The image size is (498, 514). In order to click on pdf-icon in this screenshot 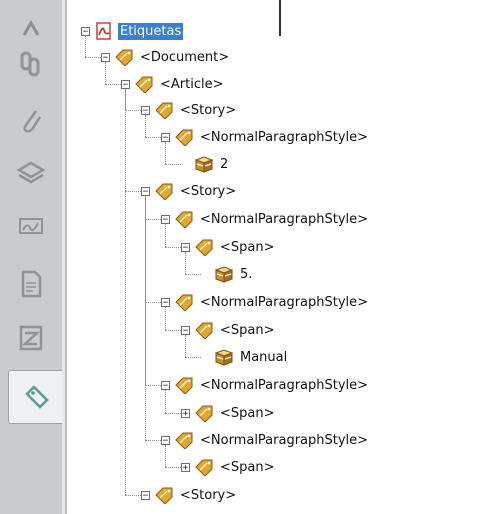, I will do `click(103, 31)`.